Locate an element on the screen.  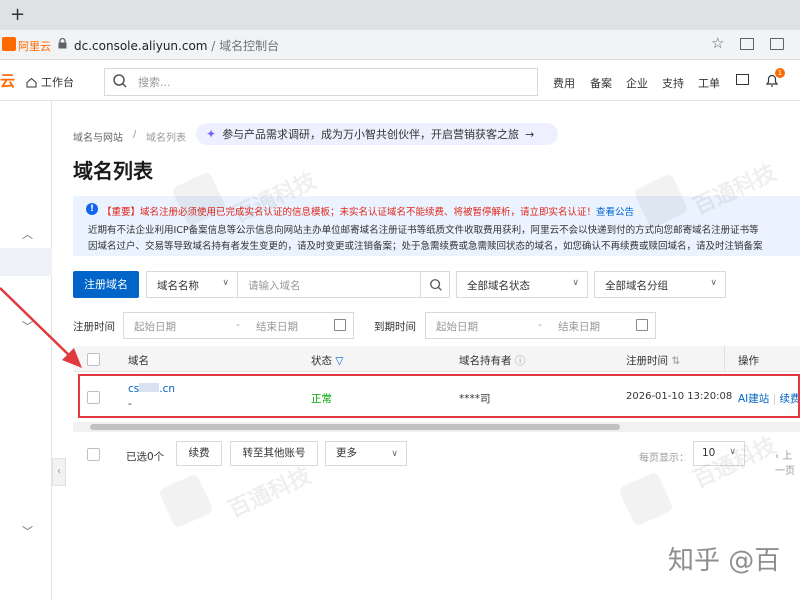
expire-start-date: 起始日期 is located at coordinates (457, 327).